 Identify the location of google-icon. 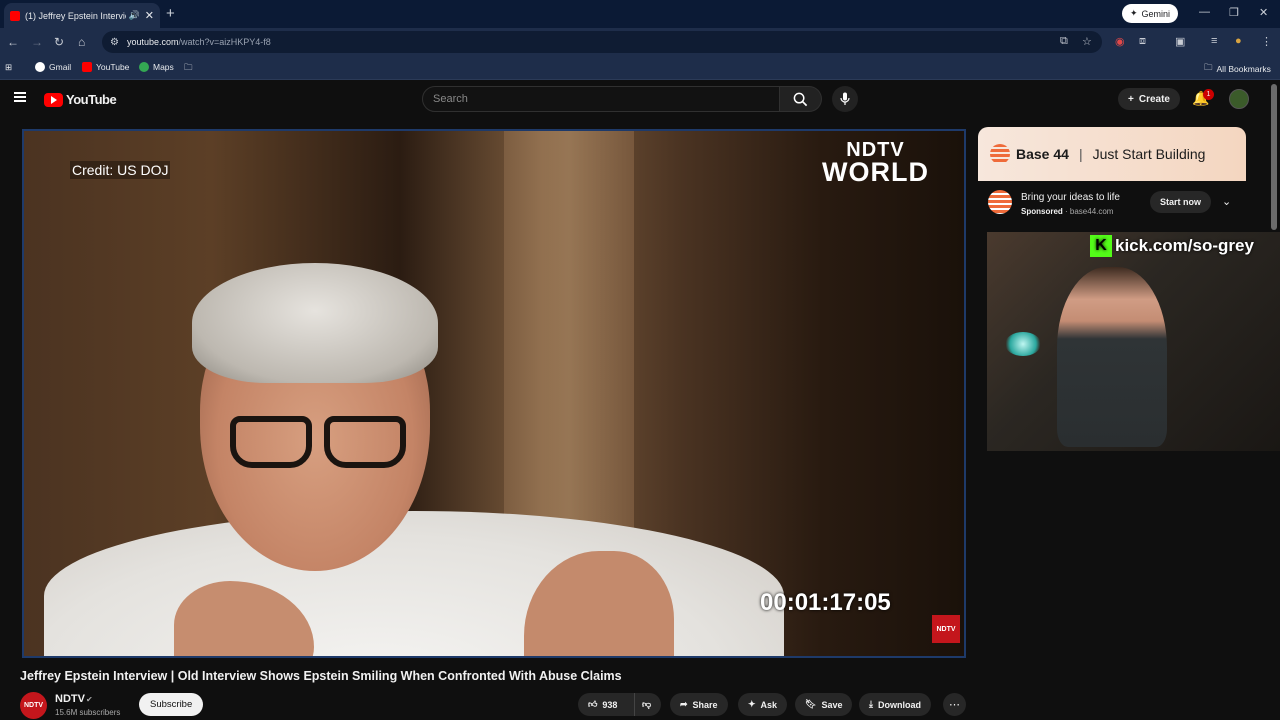
(40, 67).